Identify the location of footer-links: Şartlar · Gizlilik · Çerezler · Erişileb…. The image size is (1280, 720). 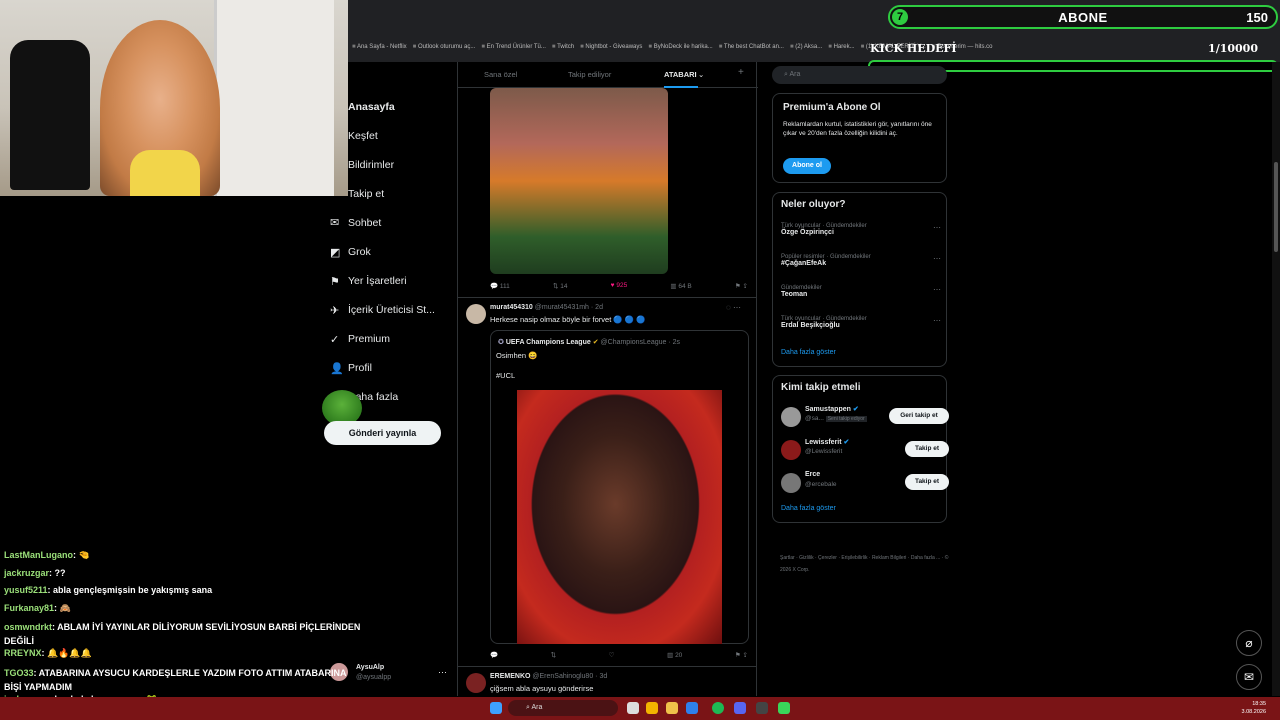
(865, 564).